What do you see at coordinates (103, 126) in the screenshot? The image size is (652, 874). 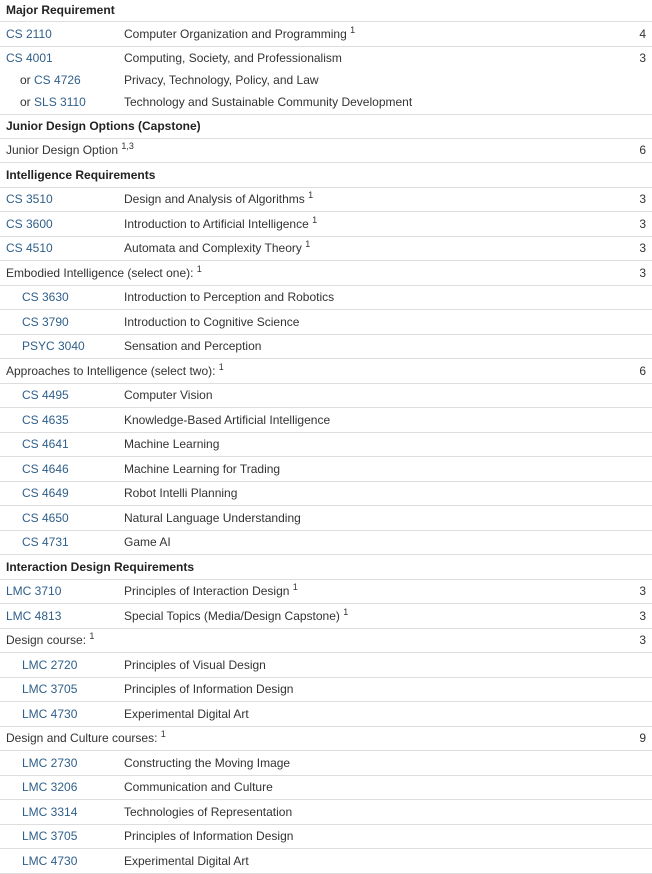 I see `section-heading-text: Junior Design Options (Capstone)` at bounding box center [103, 126].